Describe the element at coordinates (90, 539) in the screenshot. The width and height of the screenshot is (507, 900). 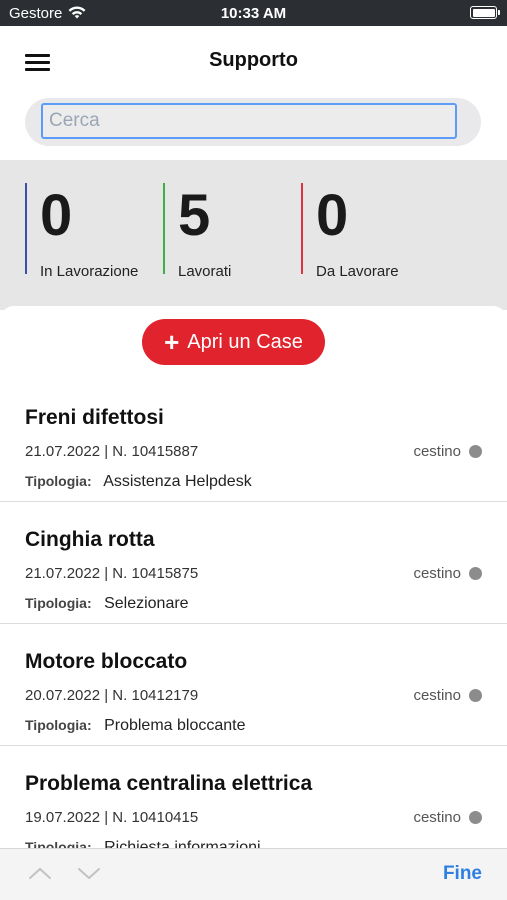
I see `case-title: Cinghia rotta` at that location.